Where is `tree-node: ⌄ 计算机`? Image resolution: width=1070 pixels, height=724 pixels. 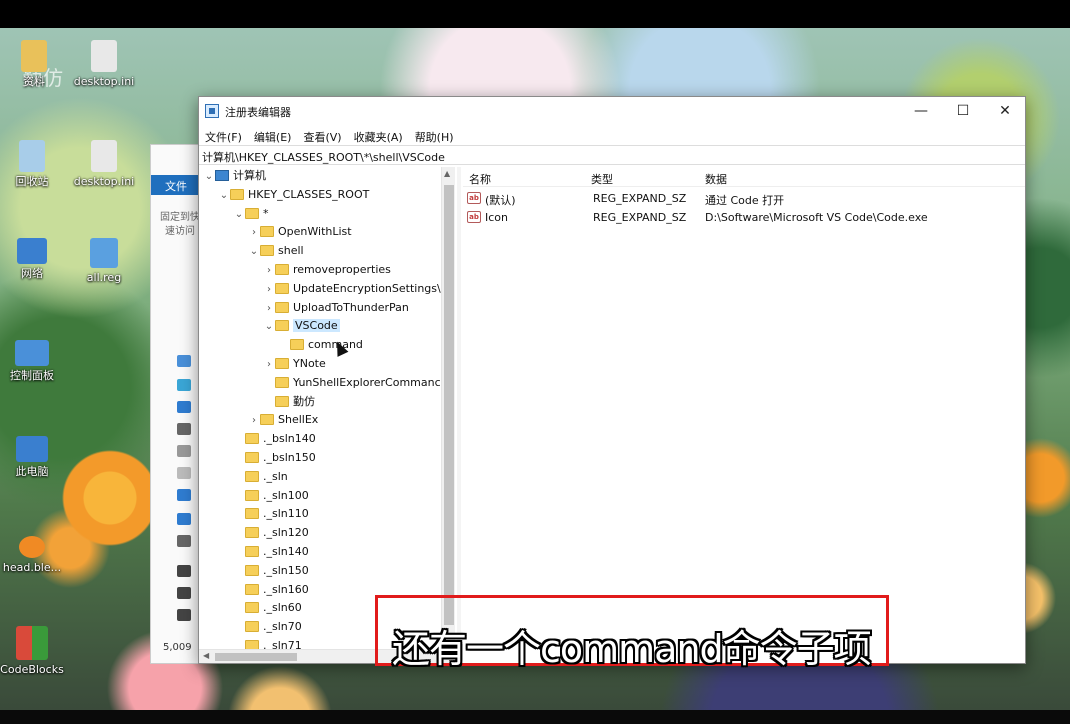
tree-node: ⌄ 计算机 is located at coordinates (234, 176).